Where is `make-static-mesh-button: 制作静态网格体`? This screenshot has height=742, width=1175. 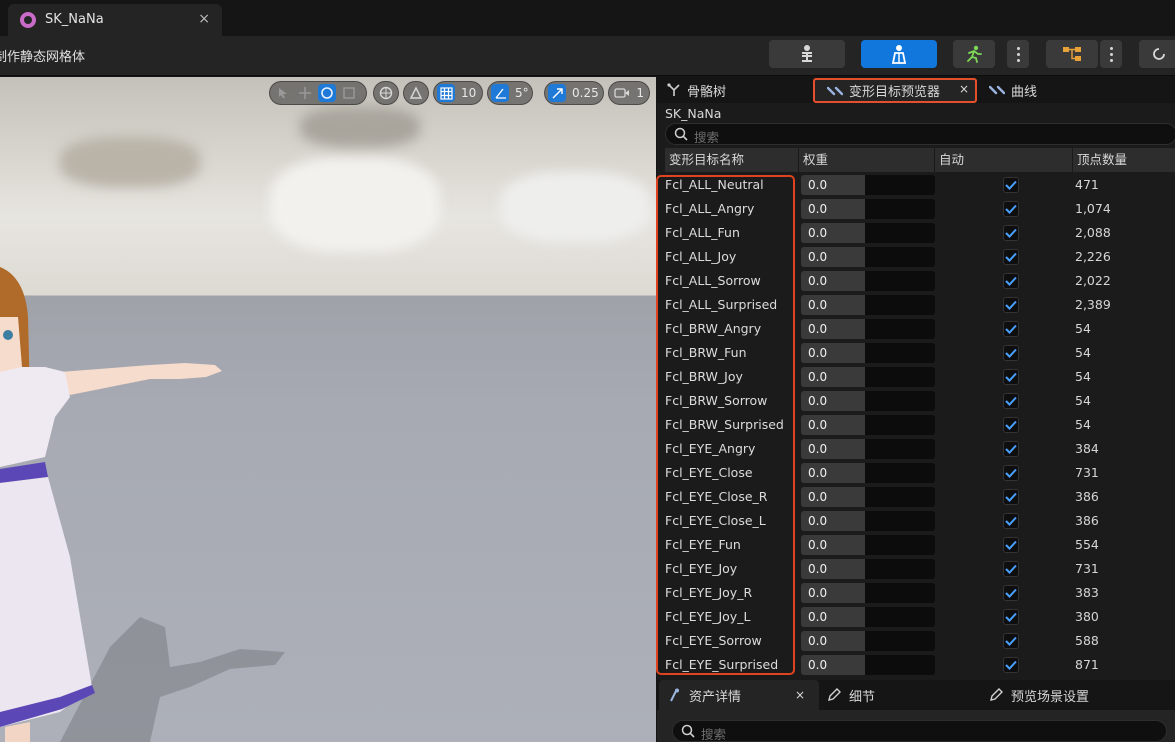 make-static-mesh-button: 制作静态网格体 is located at coordinates (42, 55).